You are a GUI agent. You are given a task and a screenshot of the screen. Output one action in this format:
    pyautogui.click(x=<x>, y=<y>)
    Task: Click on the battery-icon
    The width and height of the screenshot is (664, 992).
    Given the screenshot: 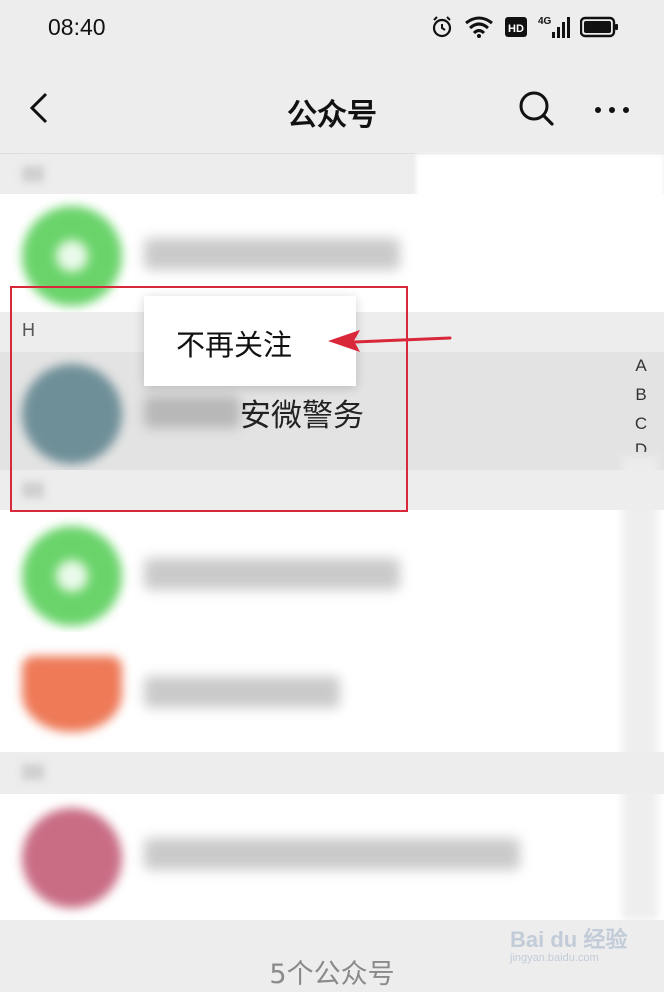 What is the action you would take?
    pyautogui.click(x=599, y=29)
    